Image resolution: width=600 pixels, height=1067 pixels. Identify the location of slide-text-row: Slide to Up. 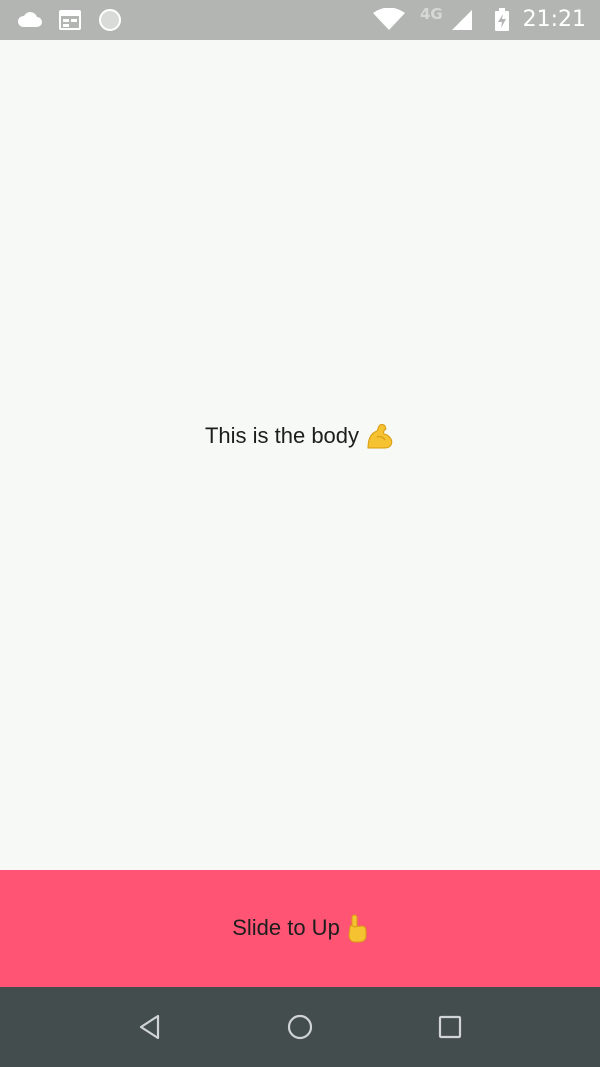
(300, 928).